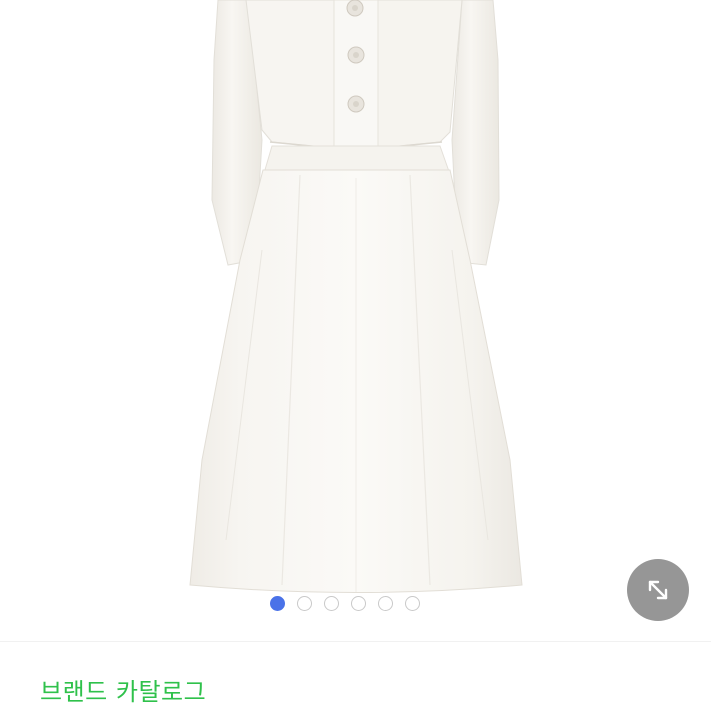  What do you see at coordinates (355, 641) in the screenshot?
I see `section-divider` at bounding box center [355, 641].